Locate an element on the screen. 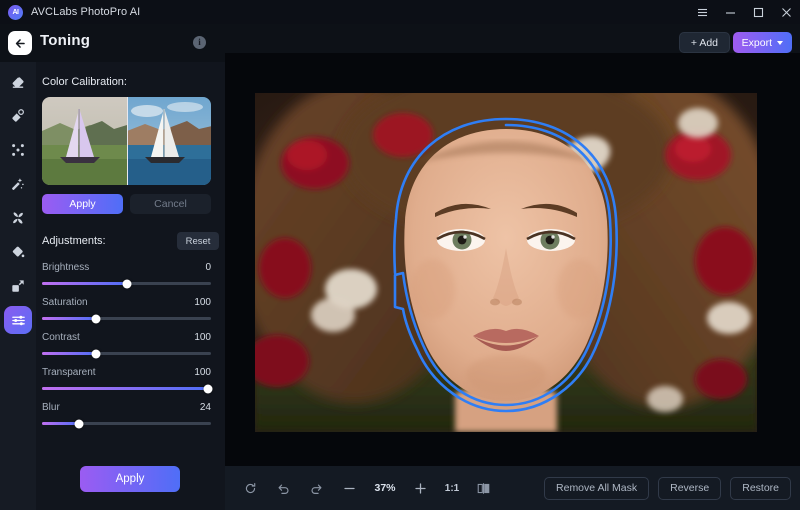  rail-item-resize is located at coordinates (18, 286).